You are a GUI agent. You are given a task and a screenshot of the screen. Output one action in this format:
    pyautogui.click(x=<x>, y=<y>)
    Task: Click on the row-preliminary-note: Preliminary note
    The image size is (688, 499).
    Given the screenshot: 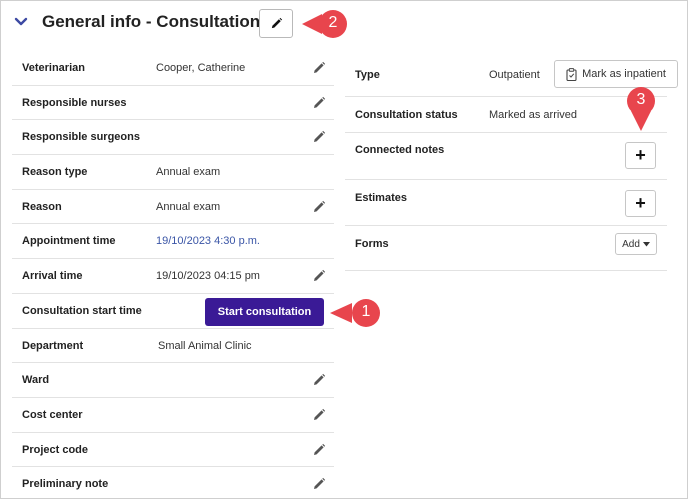 What is the action you would take?
    pyautogui.click(x=173, y=483)
    